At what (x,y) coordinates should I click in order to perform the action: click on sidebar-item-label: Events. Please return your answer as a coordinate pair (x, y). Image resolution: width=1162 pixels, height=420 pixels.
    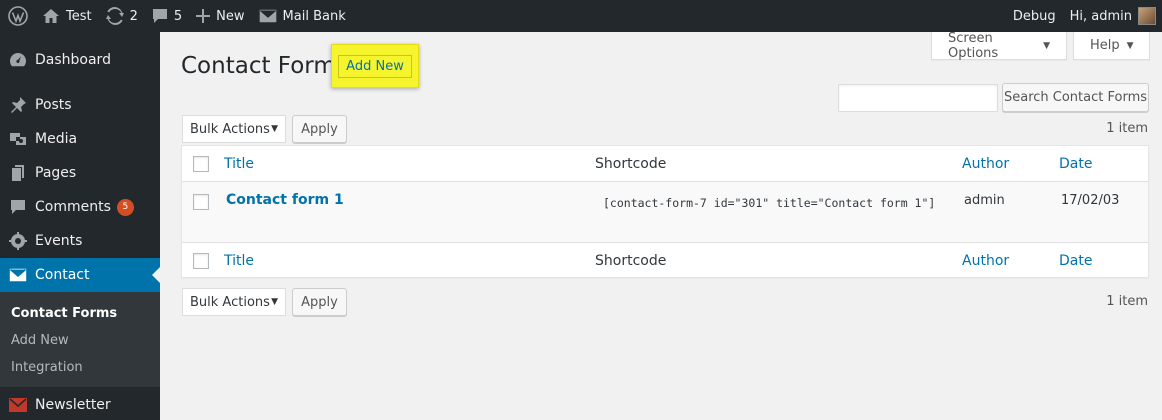
    Looking at the image, I should click on (59, 241).